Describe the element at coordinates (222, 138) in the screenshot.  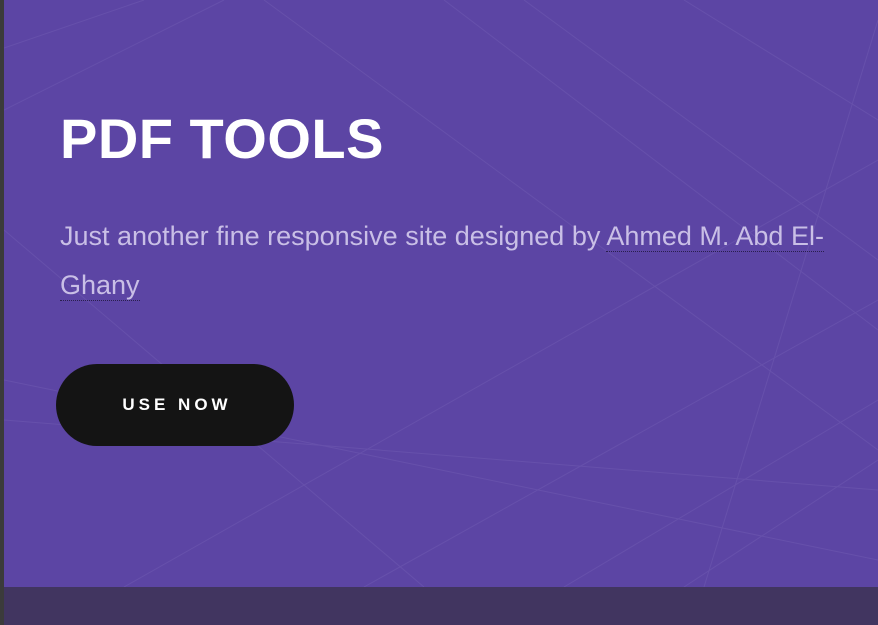
I see `page-title: PDF TOOLS` at that location.